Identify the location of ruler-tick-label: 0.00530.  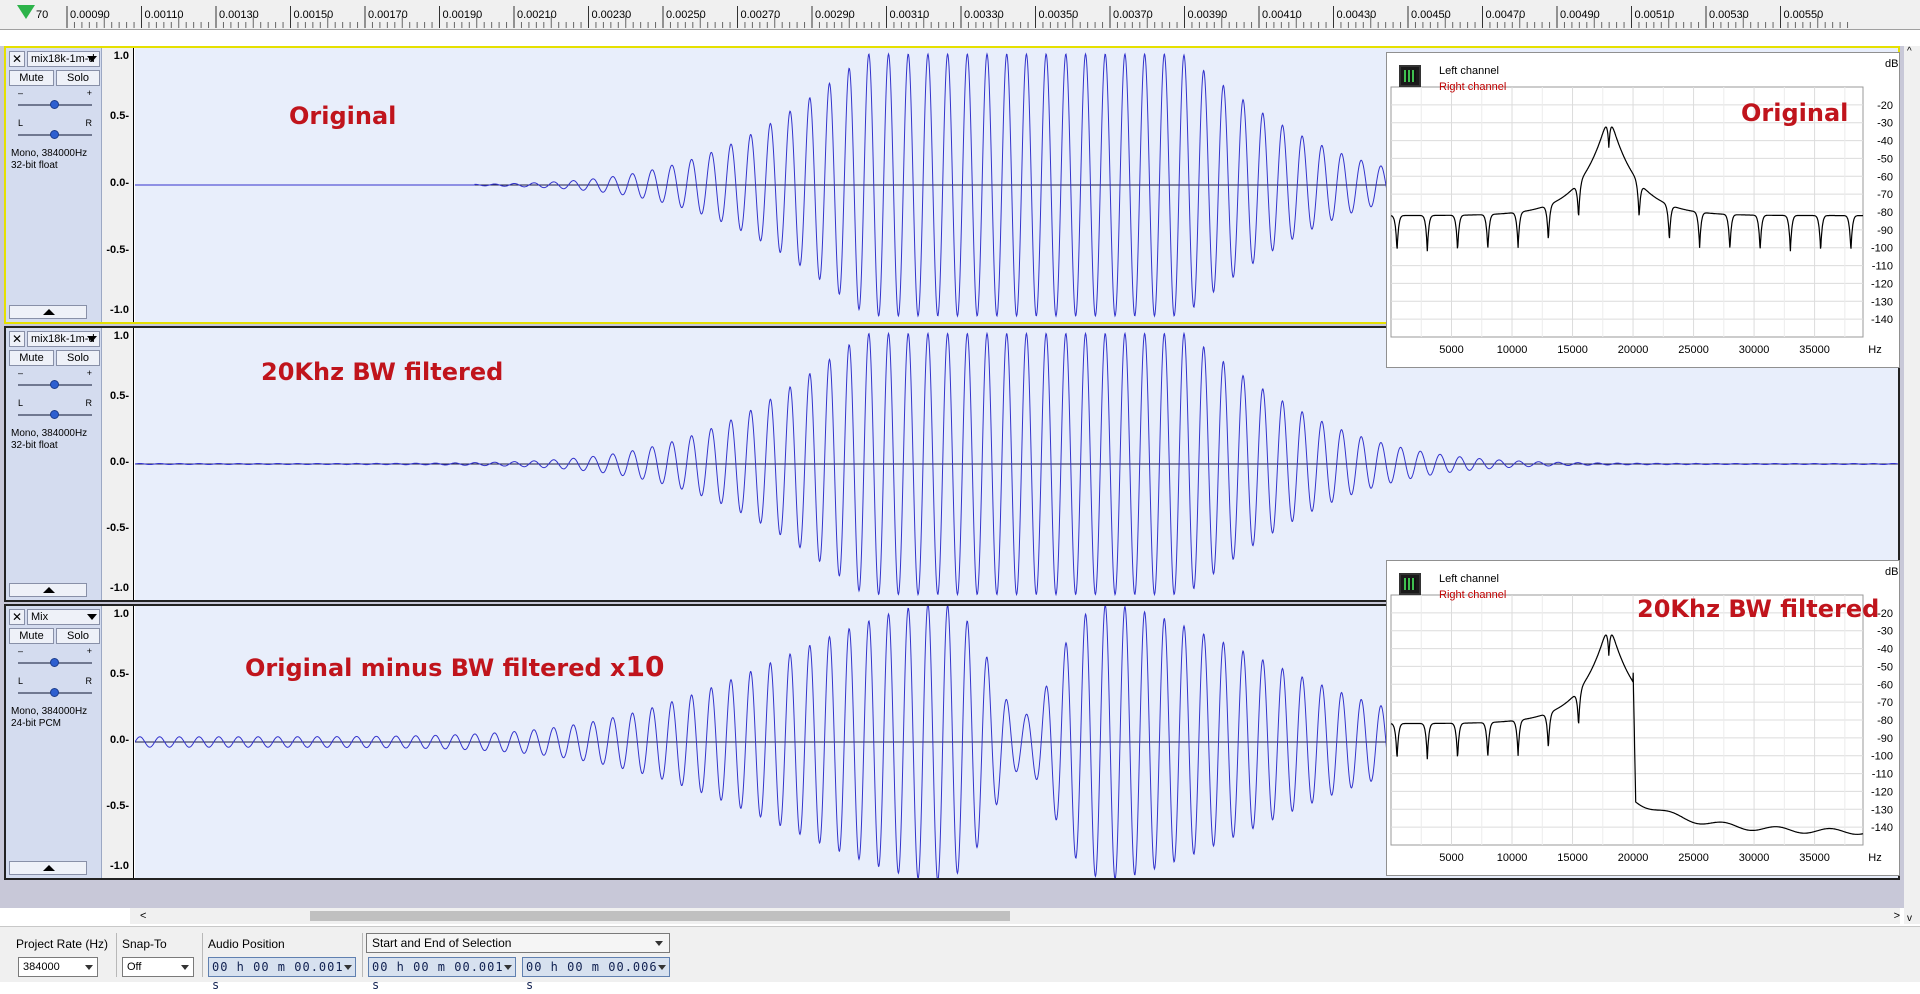
(1729, 15).